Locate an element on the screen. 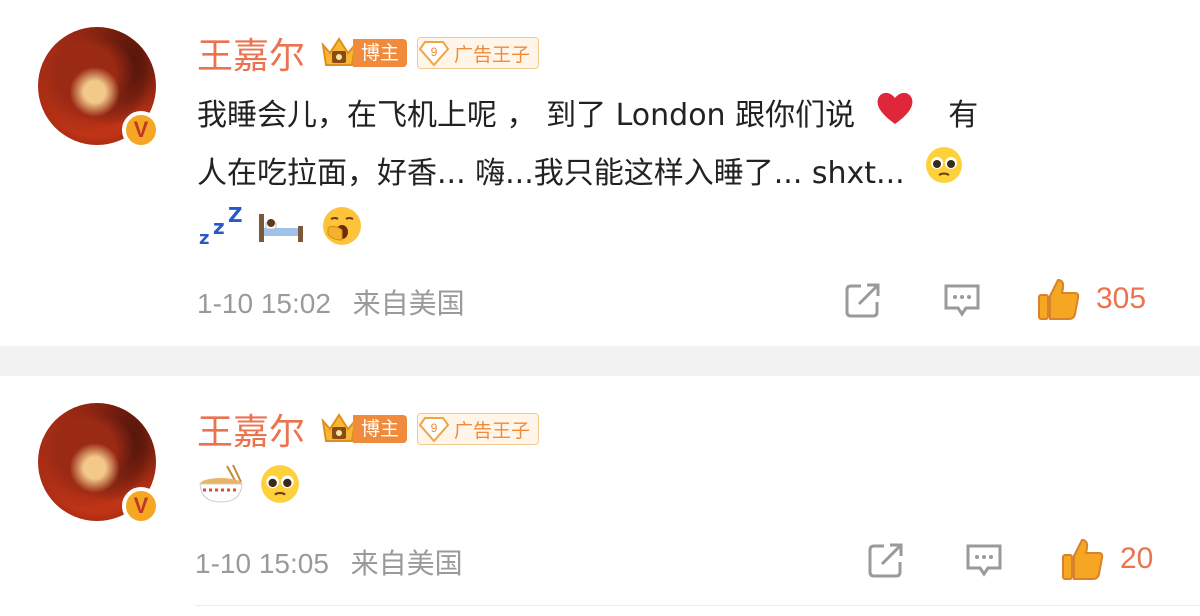 Image resolution: width=1200 pixels, height=616 pixels. comment-meta: 1-10 15:02 来自美国 is located at coordinates (331, 302).